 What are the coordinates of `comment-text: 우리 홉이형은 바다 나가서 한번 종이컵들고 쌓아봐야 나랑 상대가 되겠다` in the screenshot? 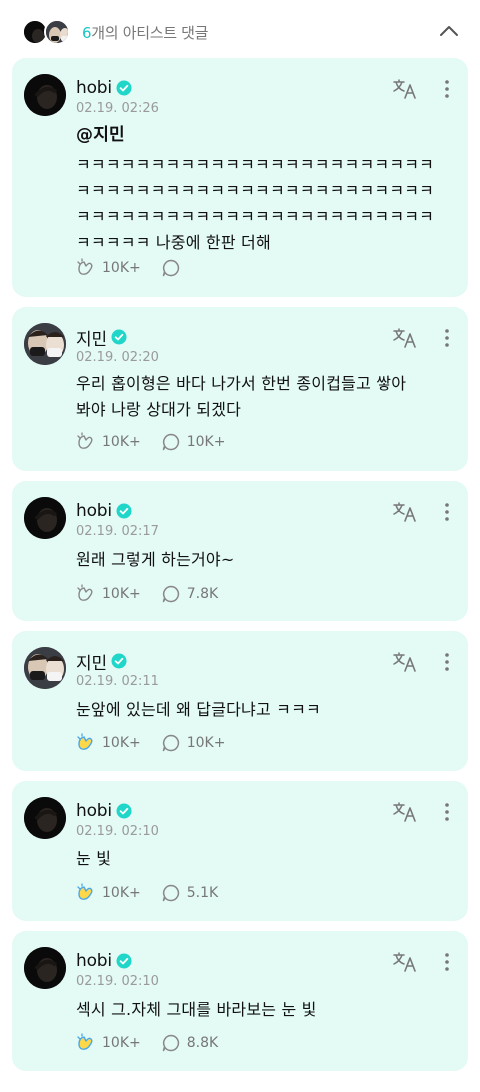 It's located at (241, 396).